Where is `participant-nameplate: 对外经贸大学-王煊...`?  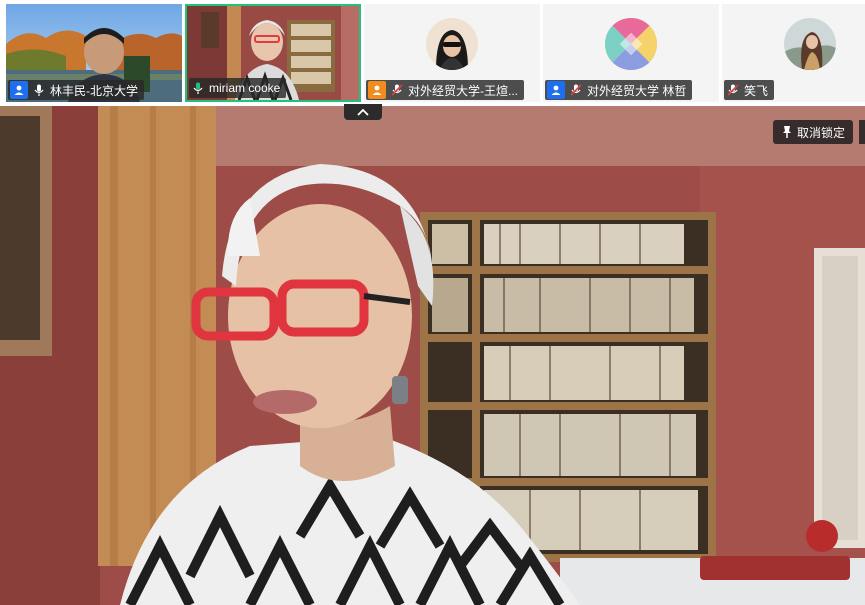
participant-nameplate: 对外经贸大学-王煊... is located at coordinates (445, 90).